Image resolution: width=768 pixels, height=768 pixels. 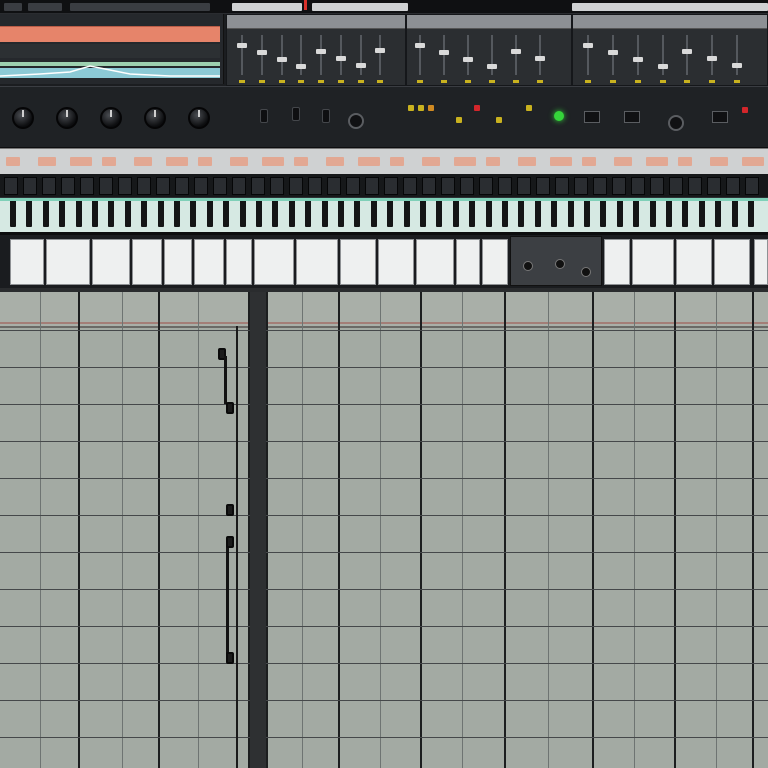 What do you see at coordinates (112, 49) in the screenshot?
I see `track-overview` at bounding box center [112, 49].